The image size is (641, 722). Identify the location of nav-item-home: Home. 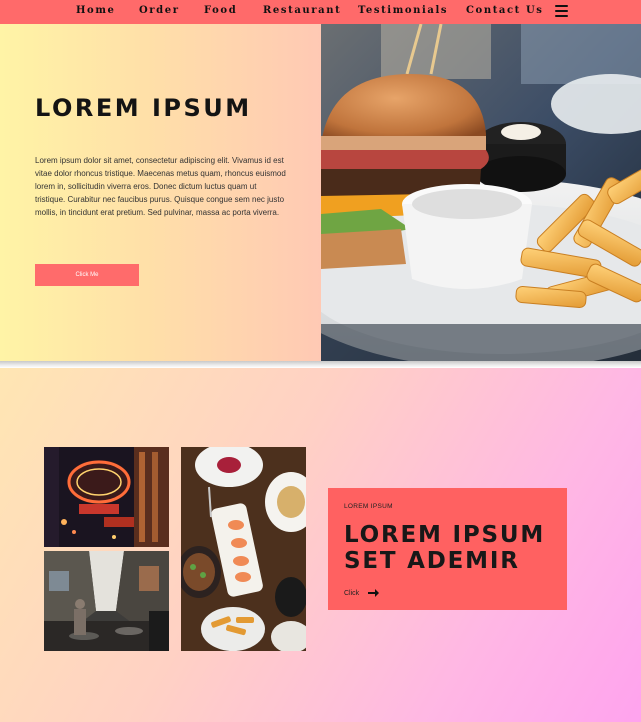
(95, 10).